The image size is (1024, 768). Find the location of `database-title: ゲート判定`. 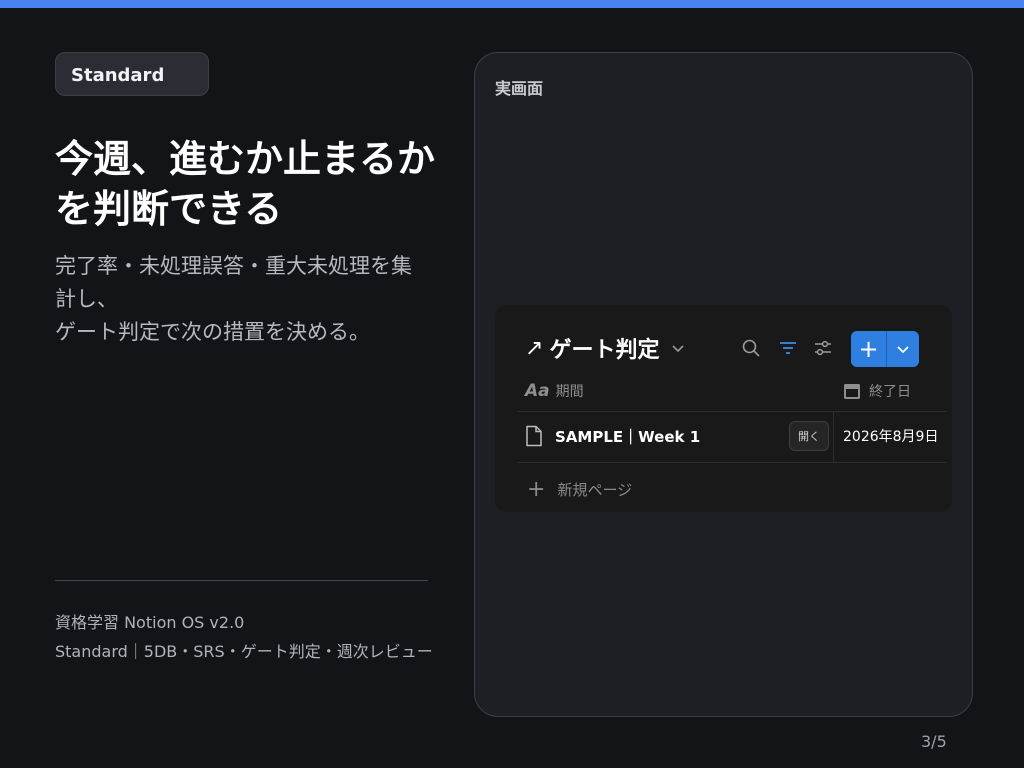

database-title: ゲート判定 is located at coordinates (604, 350).